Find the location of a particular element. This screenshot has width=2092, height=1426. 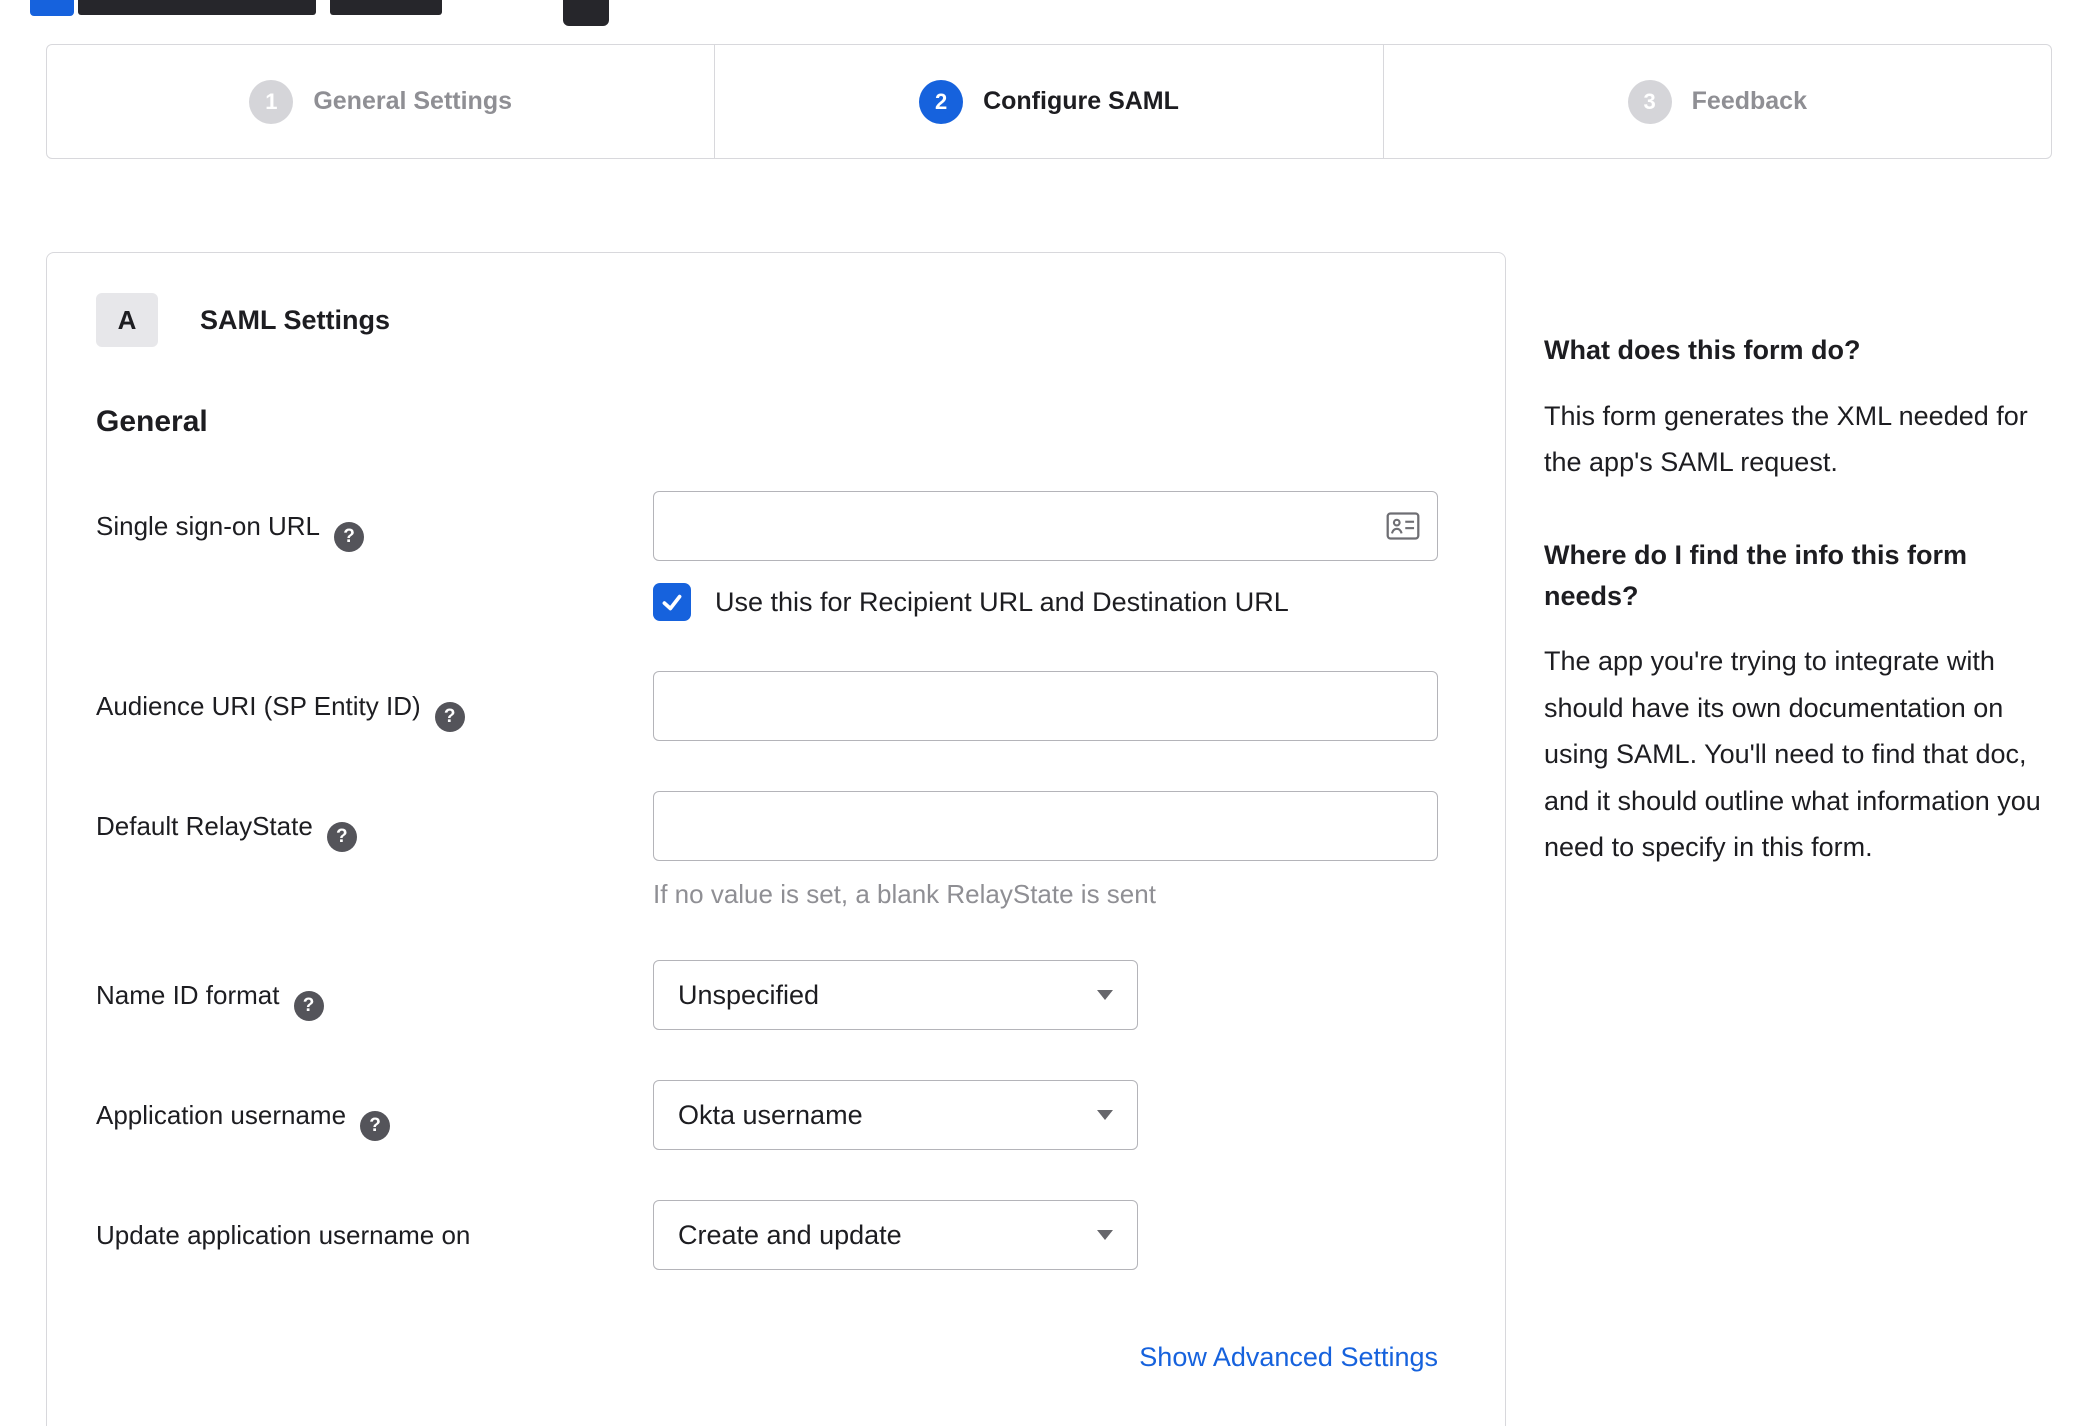

sso-url-label: Single sign-on URL is located at coordinates (208, 526).